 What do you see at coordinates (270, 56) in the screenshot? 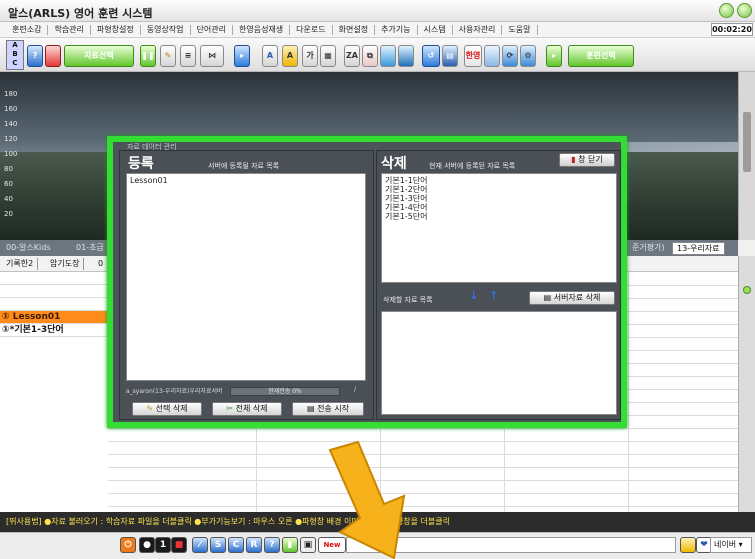
I see `font-small-button: A` at bounding box center [270, 56].